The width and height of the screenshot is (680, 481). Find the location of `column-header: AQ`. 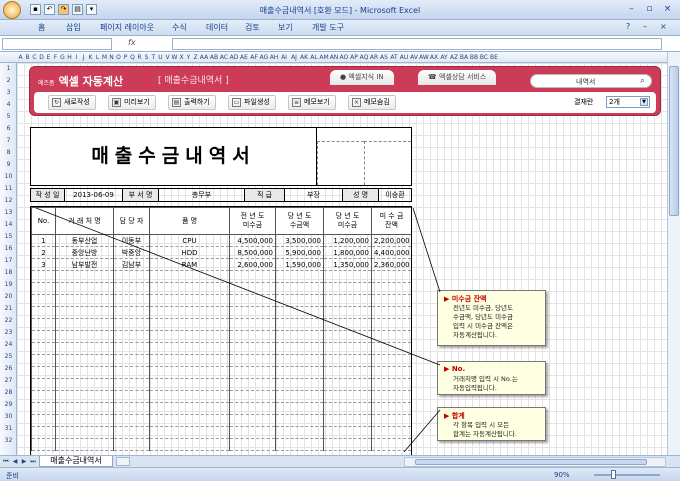

column-header: AQ is located at coordinates (364, 57).